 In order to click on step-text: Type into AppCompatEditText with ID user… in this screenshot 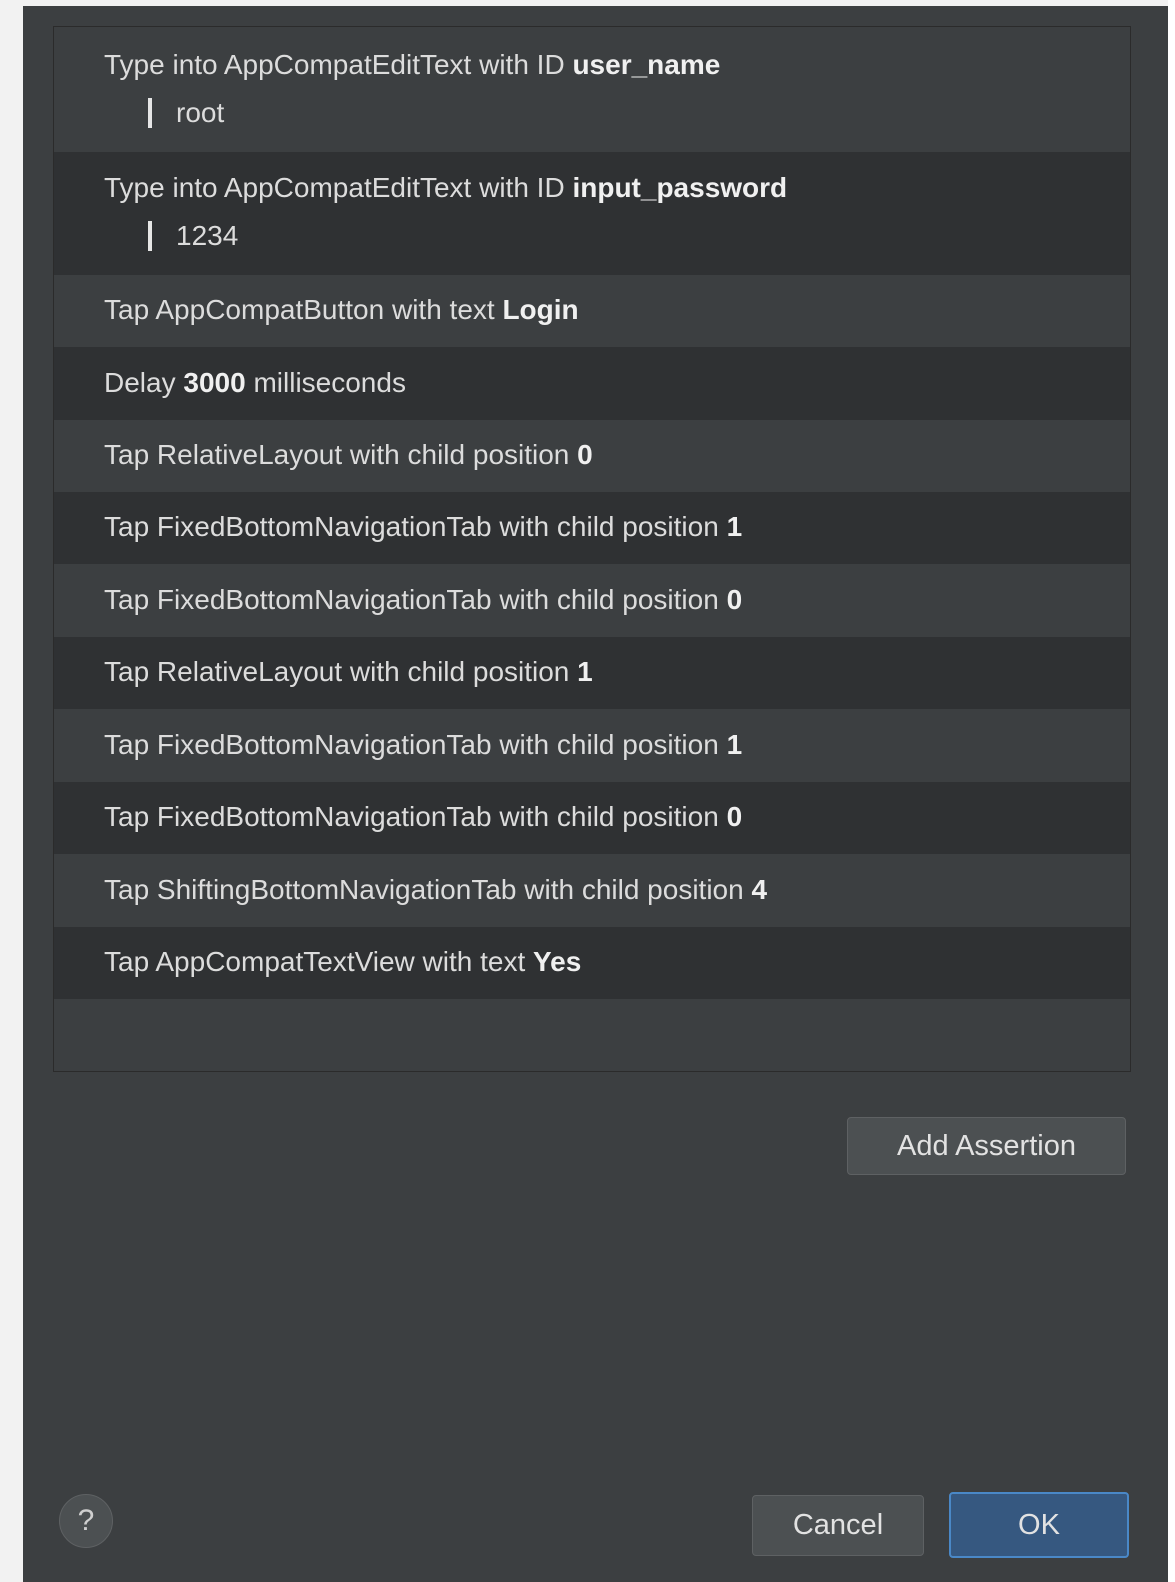, I will do `click(412, 64)`.